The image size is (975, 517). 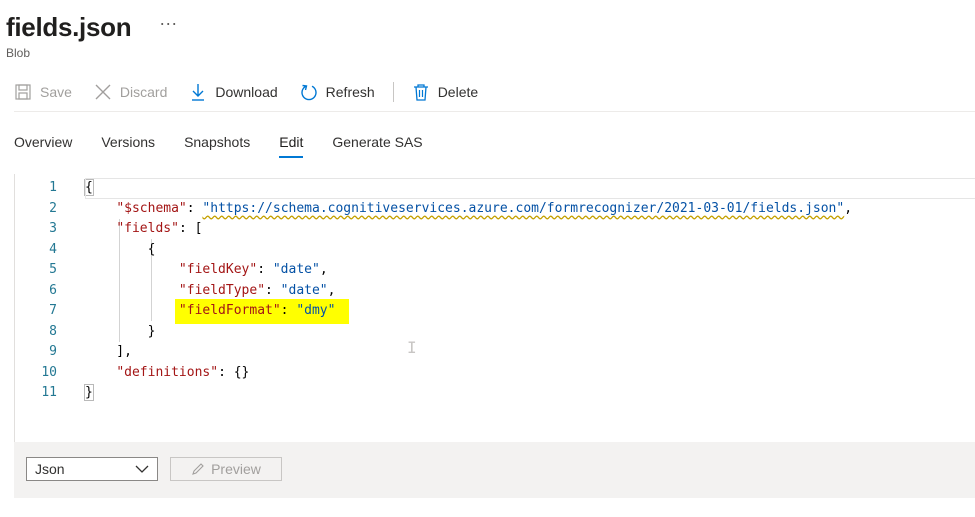 What do you see at coordinates (53, 208) in the screenshot?
I see `line-number: 2` at bounding box center [53, 208].